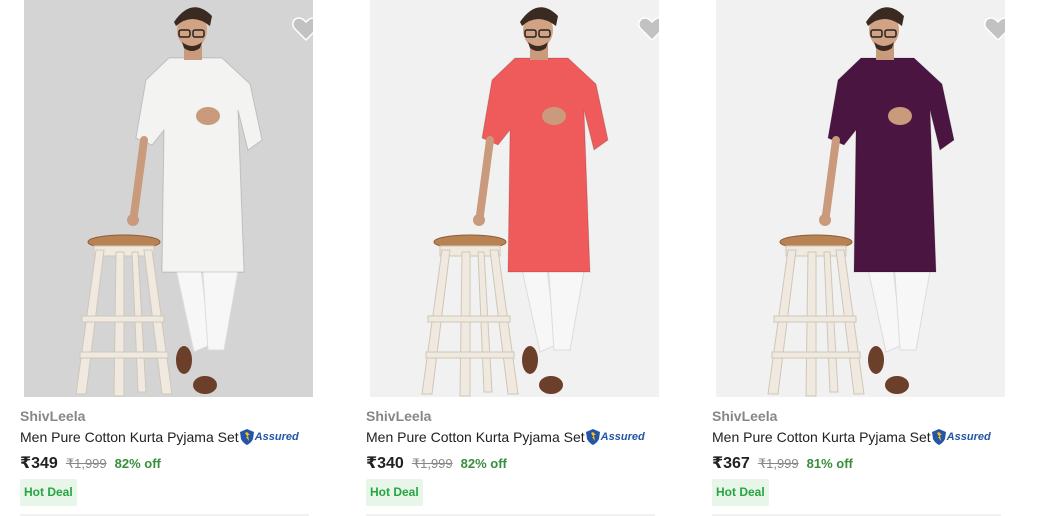  What do you see at coordinates (731, 463) in the screenshot?
I see `selling-price: ₹367` at bounding box center [731, 463].